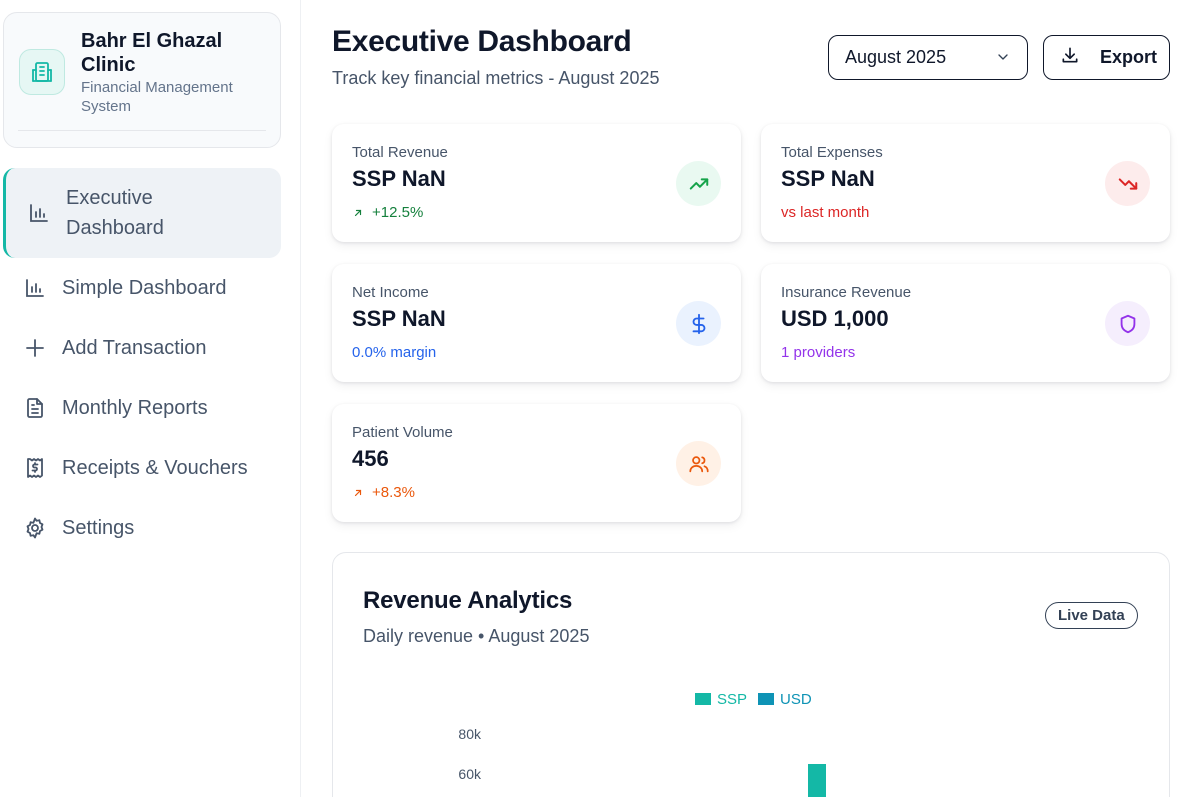 This screenshot has height=797, width=1183. I want to click on card-label: Total Revenue, so click(400, 152).